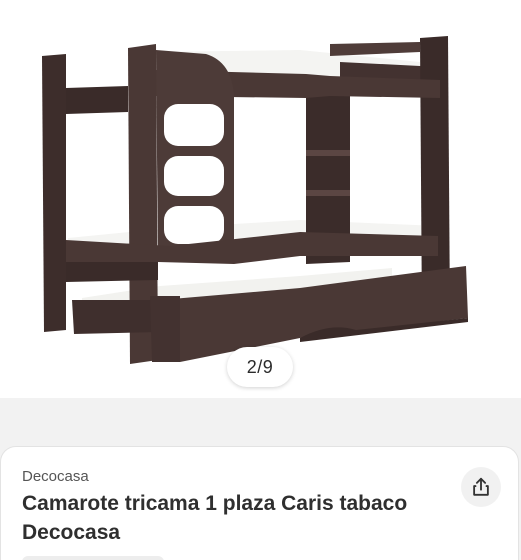 The image size is (521, 560). I want to click on share-button, so click(481, 487).